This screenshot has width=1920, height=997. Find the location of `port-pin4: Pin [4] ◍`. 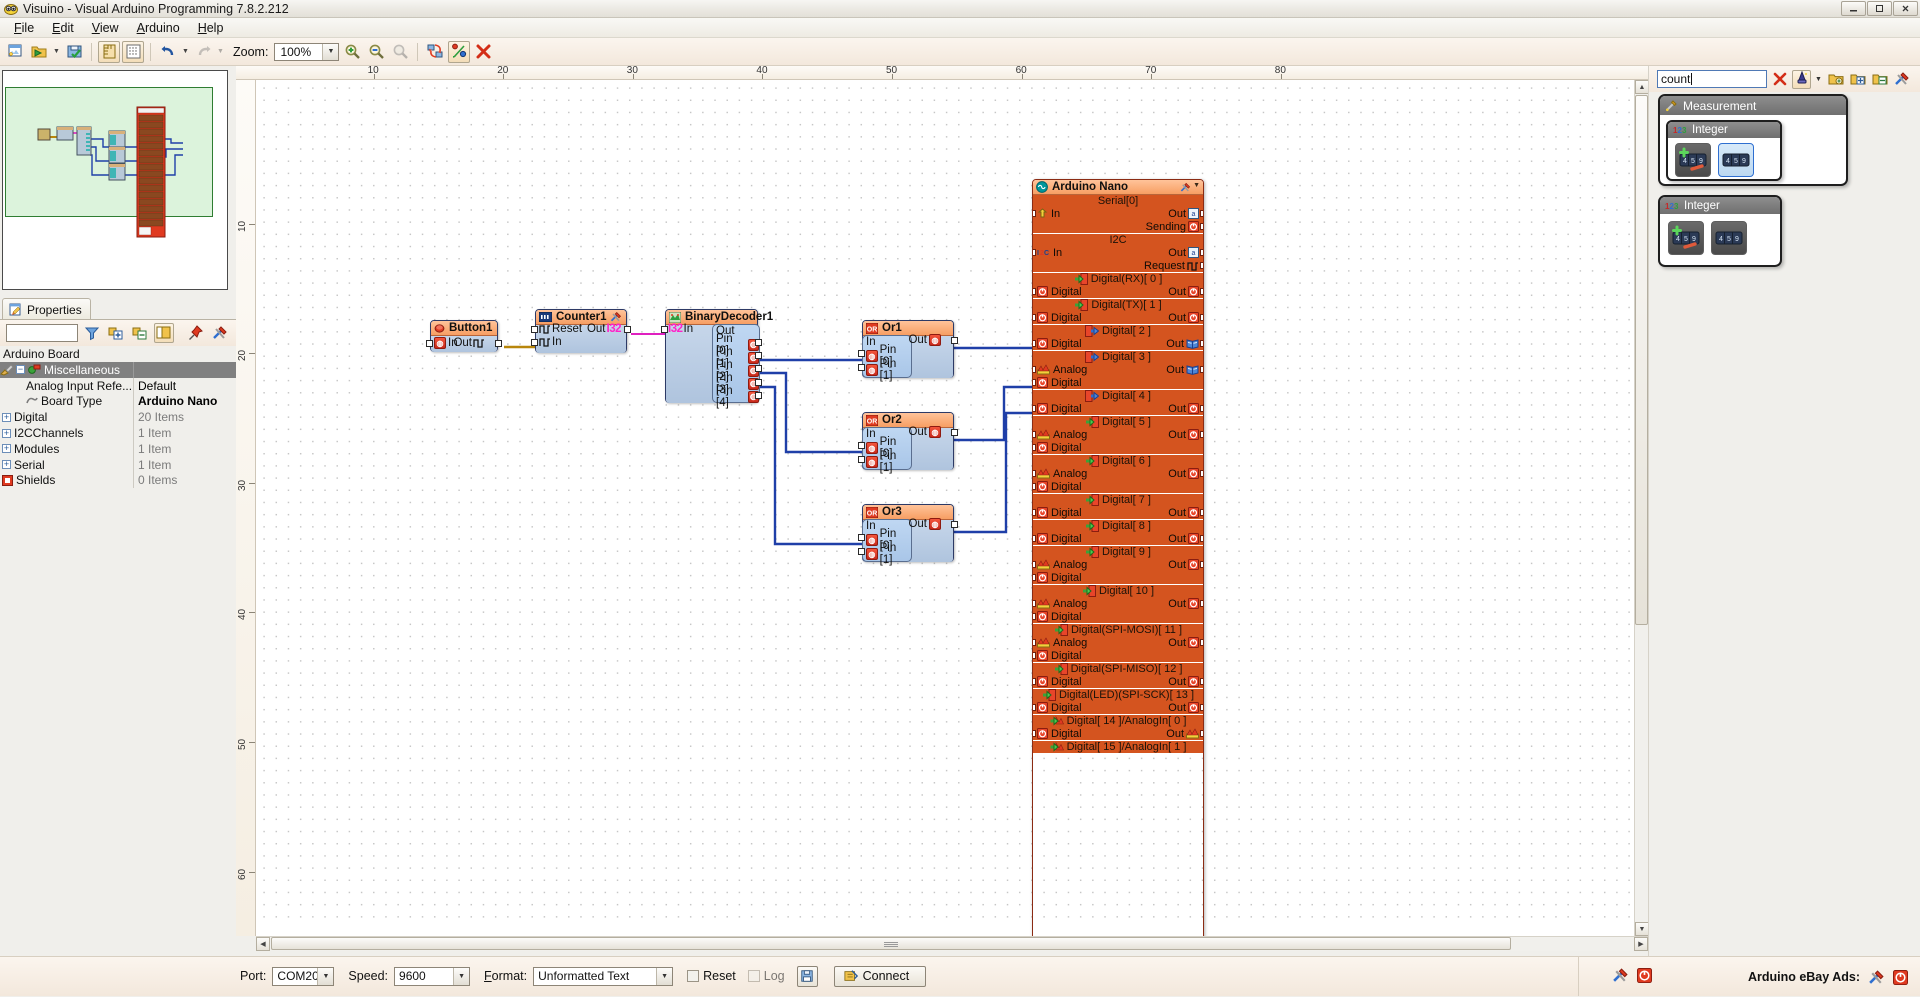

port-pin4: Pin [4] ◍ is located at coordinates (736, 397).